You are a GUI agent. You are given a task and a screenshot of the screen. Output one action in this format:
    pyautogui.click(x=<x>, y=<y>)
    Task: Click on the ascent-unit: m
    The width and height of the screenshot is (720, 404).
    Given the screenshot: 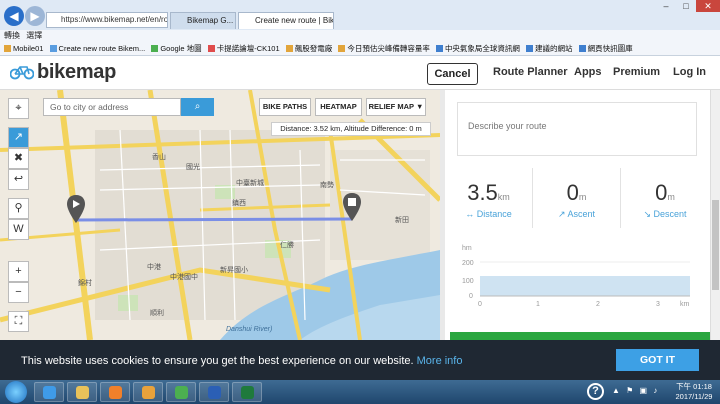 What is the action you would take?
    pyautogui.click(x=582, y=197)
    